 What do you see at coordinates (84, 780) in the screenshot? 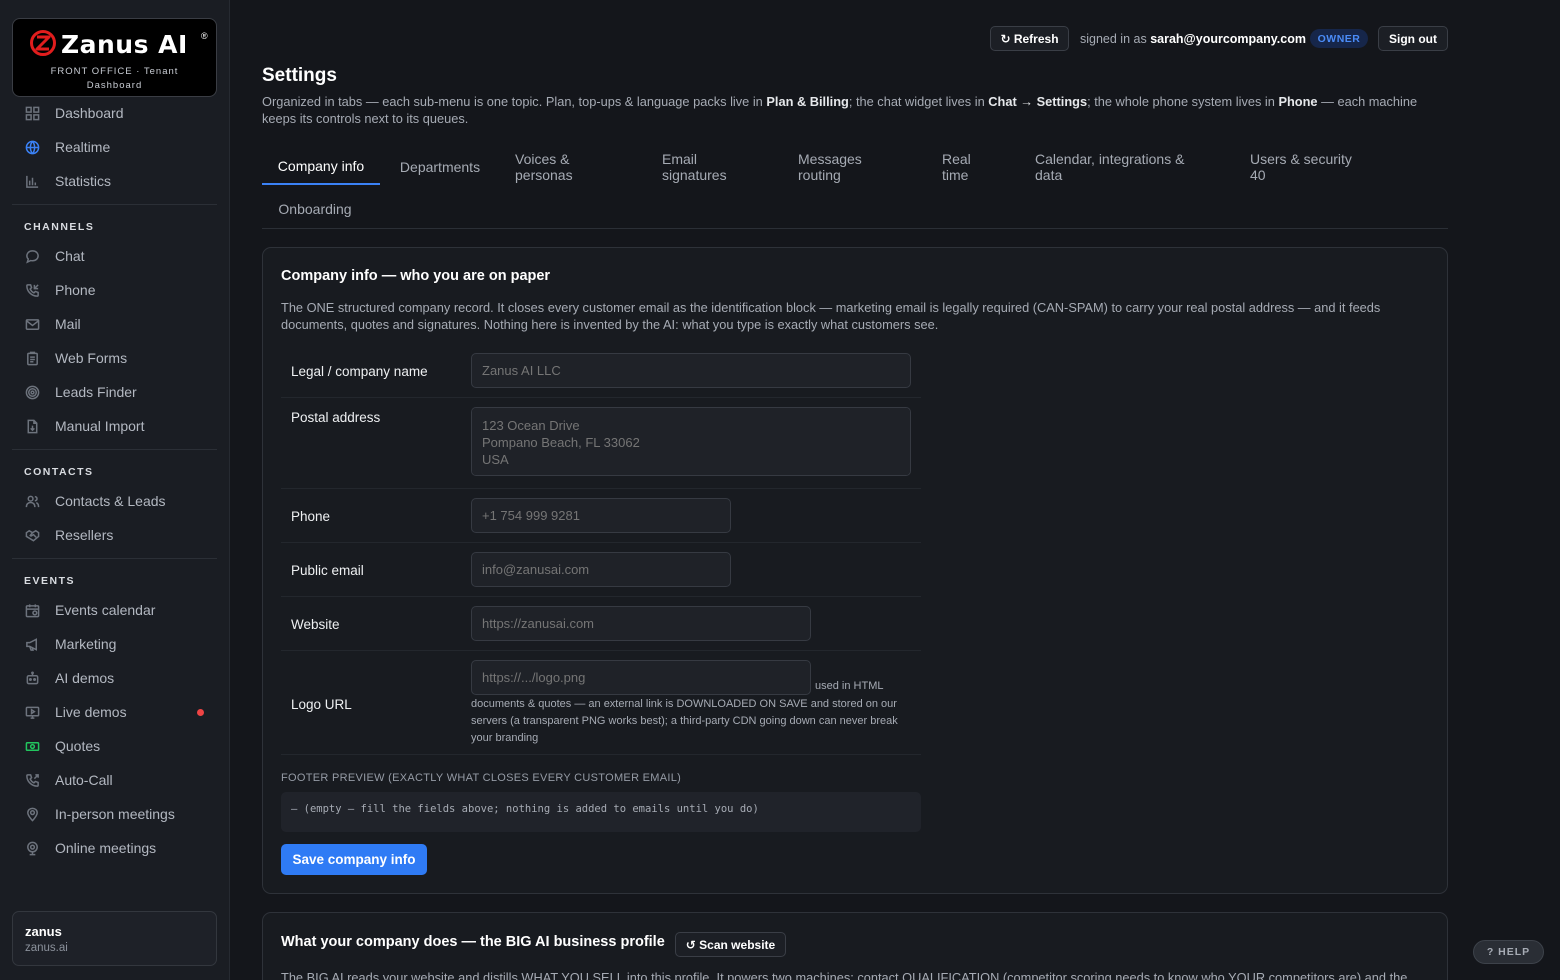
I see `sidebar-item-label: Auto-Call` at bounding box center [84, 780].